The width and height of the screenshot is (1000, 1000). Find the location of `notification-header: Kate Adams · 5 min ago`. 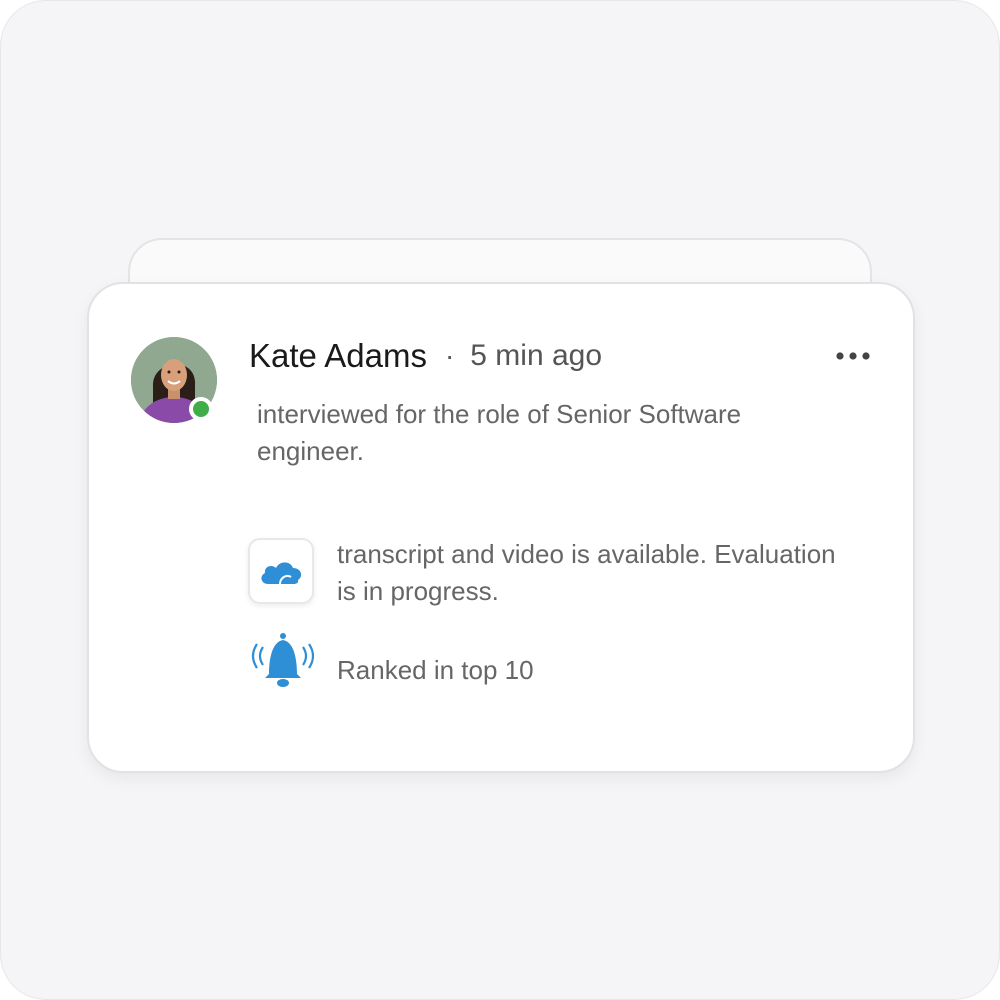

notification-header: Kate Adams · 5 min ago is located at coordinates (425, 356).